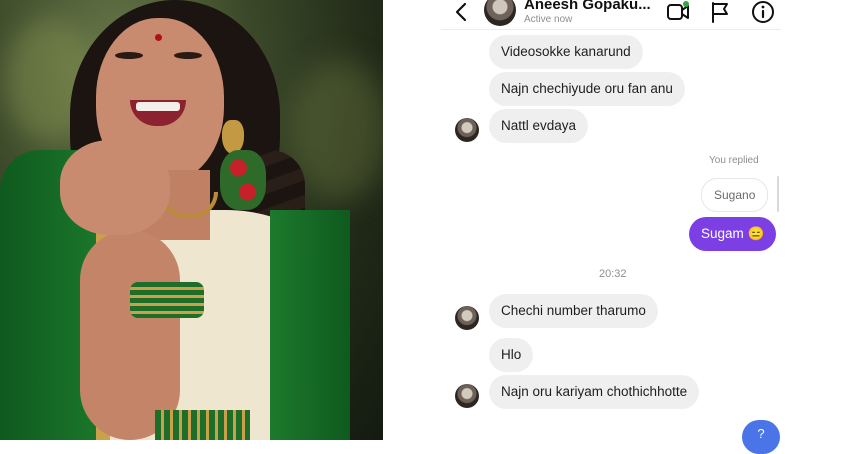 The width and height of the screenshot is (845, 454). Describe the element at coordinates (566, 52) in the screenshot. I see `message-bubble-incoming: Videosokke kanarund` at that location.